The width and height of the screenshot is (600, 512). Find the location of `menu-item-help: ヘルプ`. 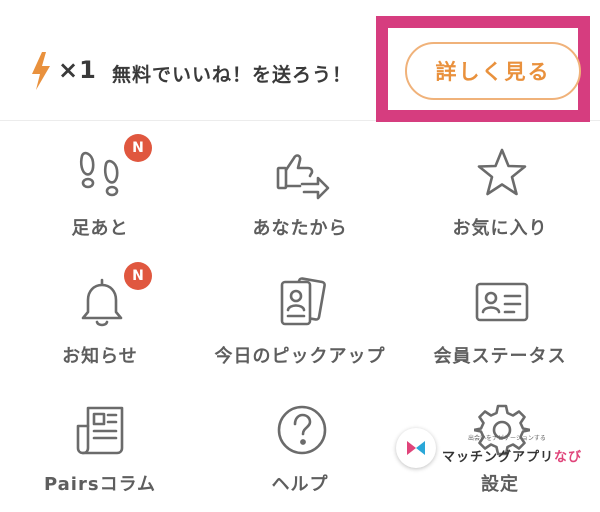

menu-item-help: ヘルプ is located at coordinates (300, 457).